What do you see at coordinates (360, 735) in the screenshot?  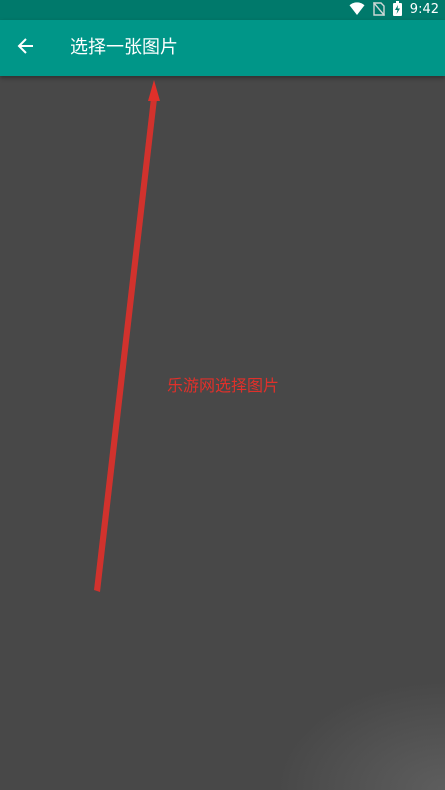 I see `watermark-glow` at bounding box center [360, 735].